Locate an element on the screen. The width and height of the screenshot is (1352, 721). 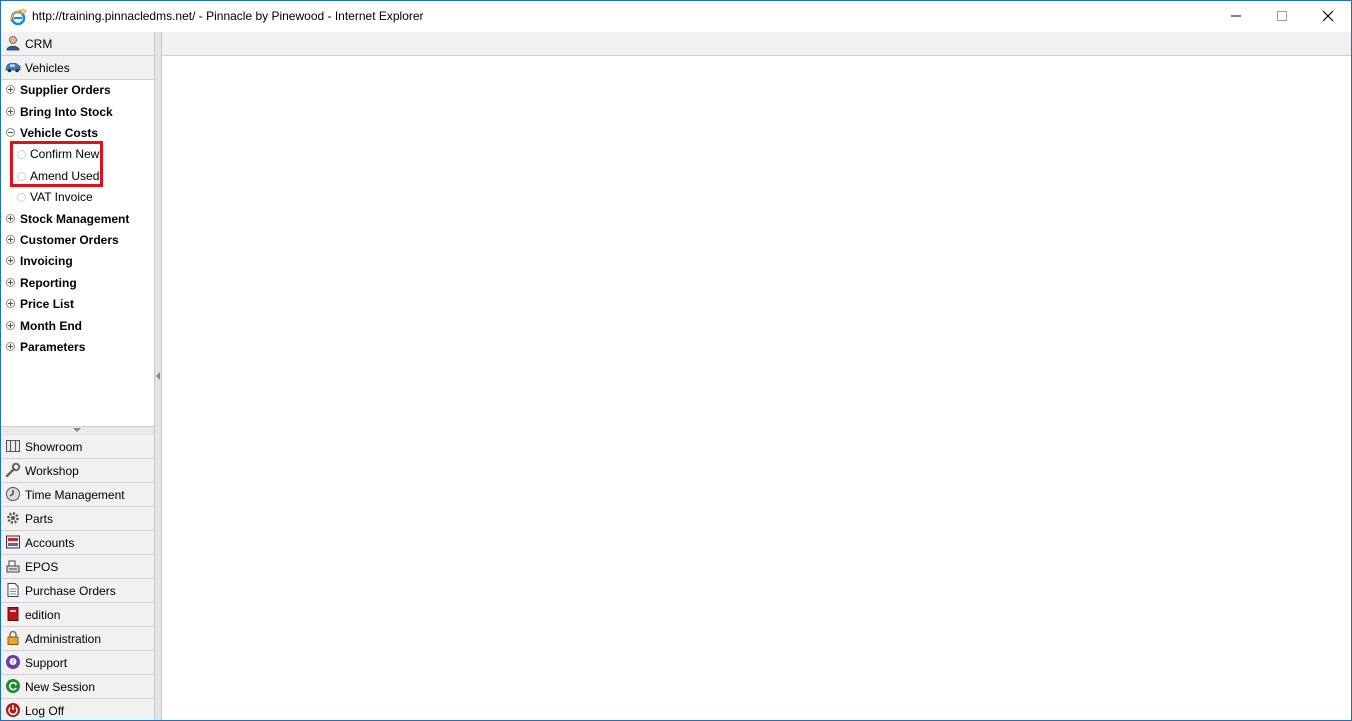
gear-icon is located at coordinates (13, 518).